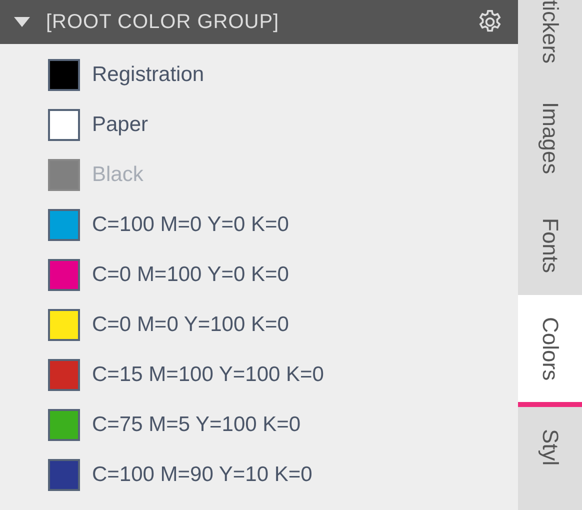  Describe the element at coordinates (190, 275) in the screenshot. I see `swatch-name: C=0 M=100 Y=0 K=0` at that location.